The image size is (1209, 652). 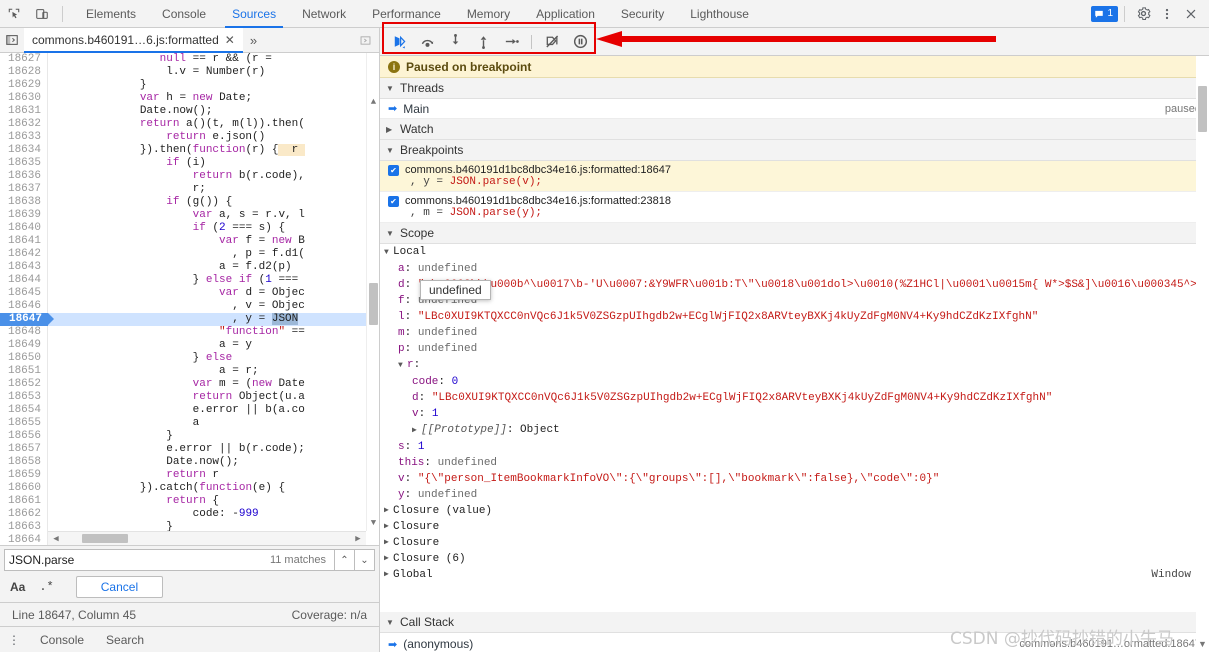 What do you see at coordinates (552, 42) in the screenshot?
I see `deactivate-breakpoints-icon` at bounding box center [552, 42].